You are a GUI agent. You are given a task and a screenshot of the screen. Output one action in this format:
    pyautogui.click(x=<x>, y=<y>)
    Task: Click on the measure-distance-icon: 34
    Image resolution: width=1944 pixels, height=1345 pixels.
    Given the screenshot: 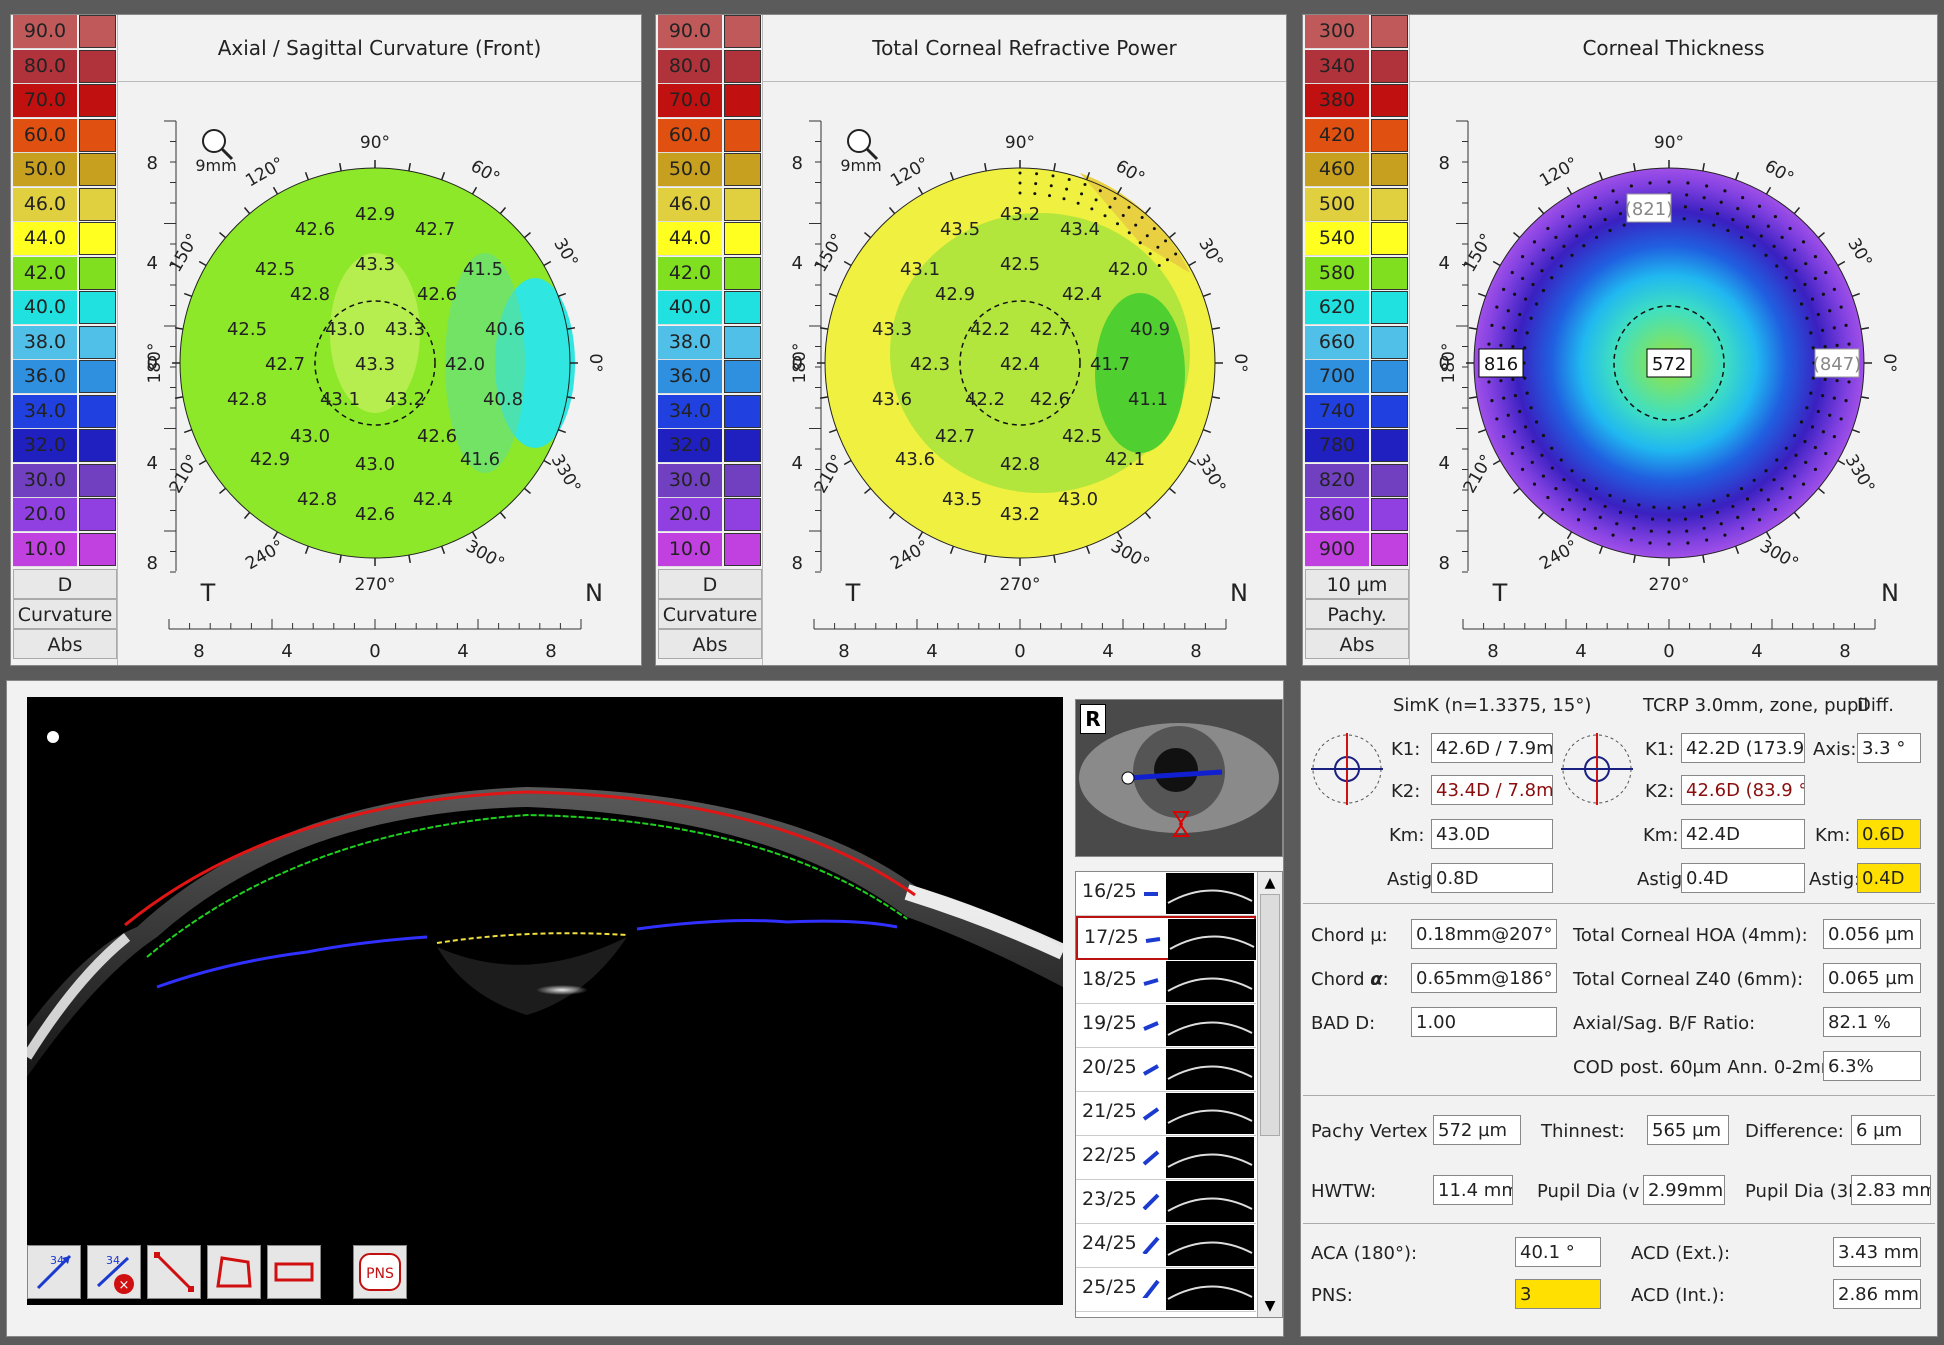 What is the action you would take?
    pyautogui.click(x=54, y=1272)
    